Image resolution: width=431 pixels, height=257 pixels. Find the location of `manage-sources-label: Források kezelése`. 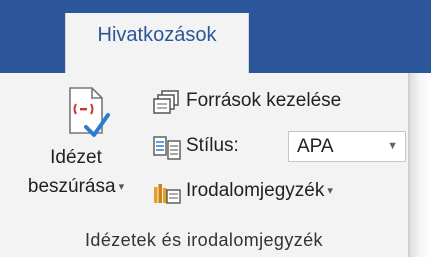

manage-sources-label: Források kezelése is located at coordinates (264, 100).